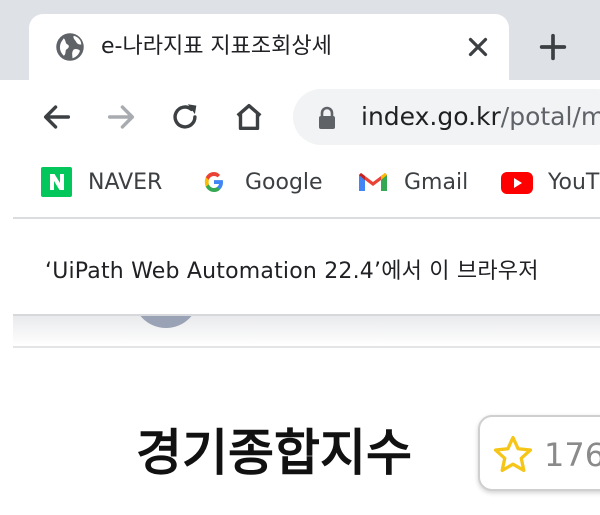  I want to click on star-icon, so click(513, 454).